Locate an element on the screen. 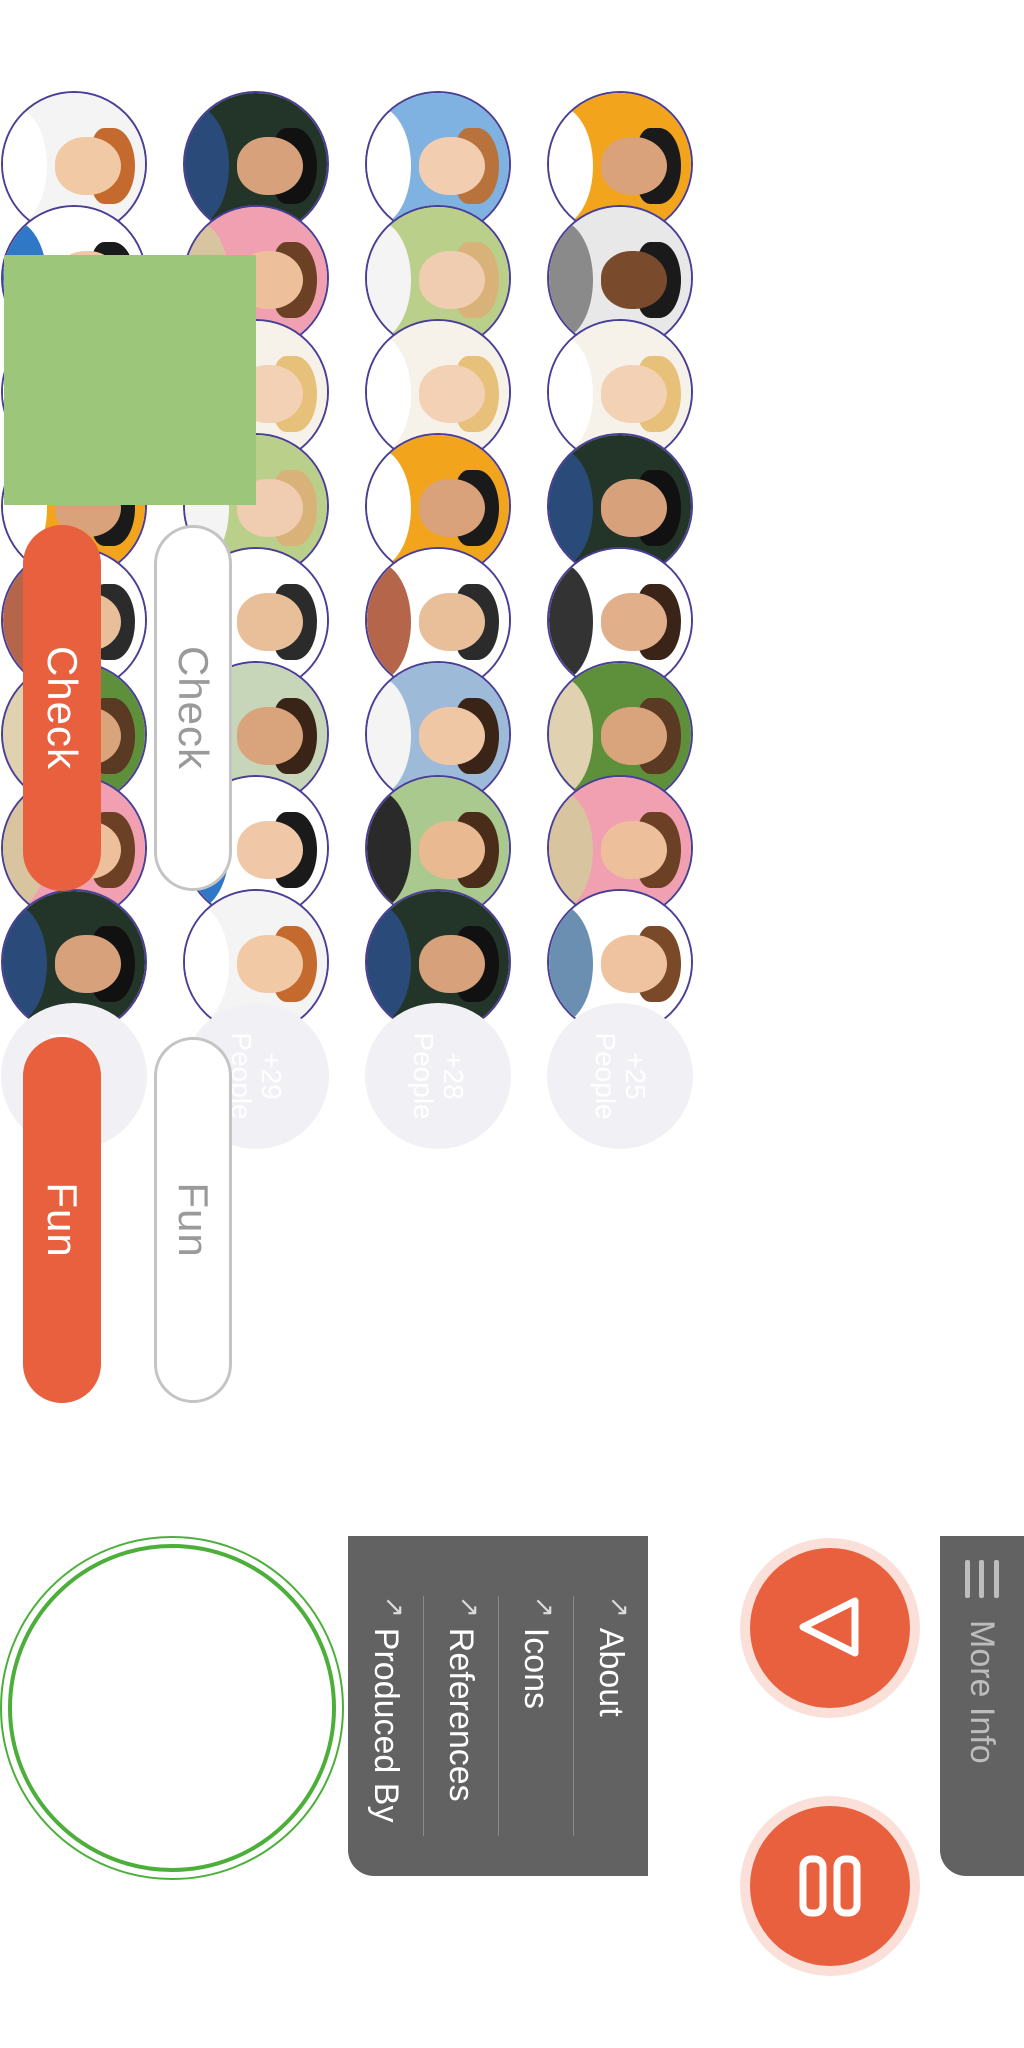  menu-item-about: ↗ About is located at coordinates (611, 1656).